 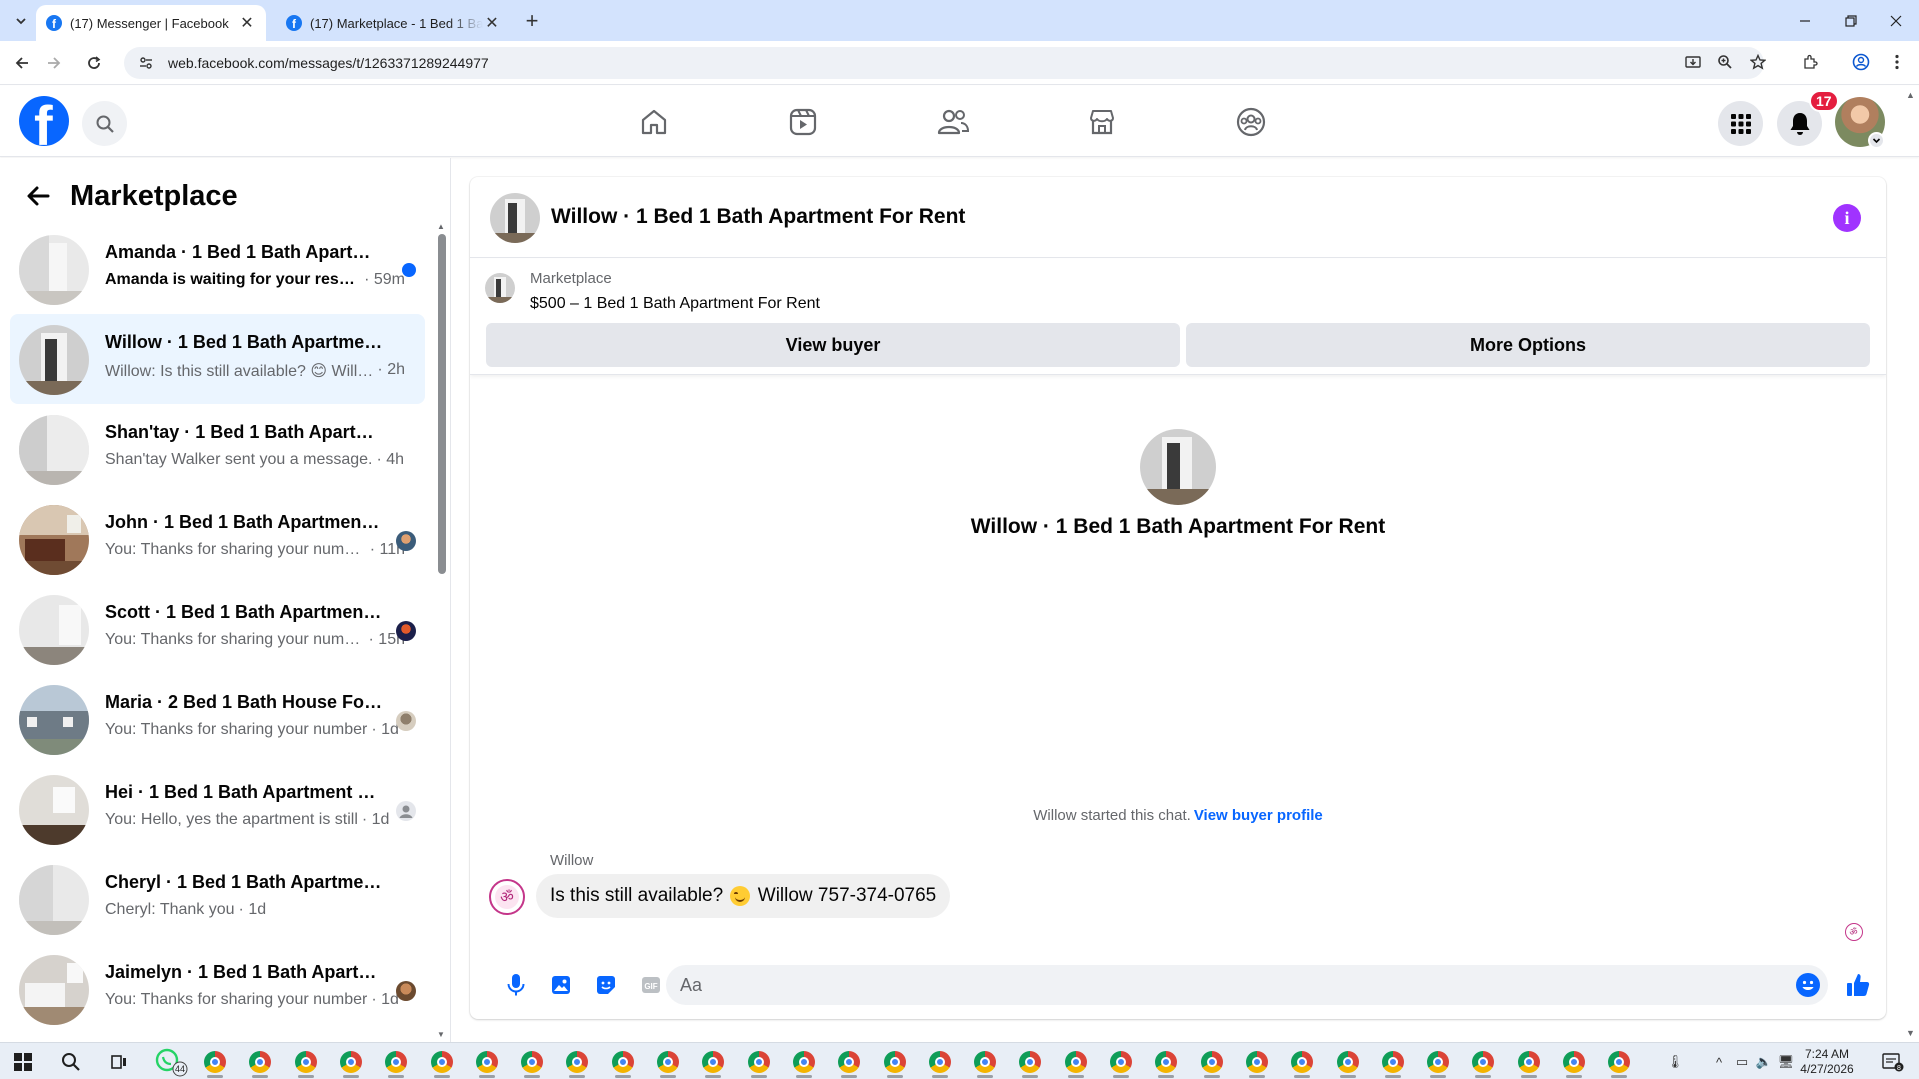 I want to click on tray-overflow-chevron-icon: ^, so click(x=1719, y=1062).